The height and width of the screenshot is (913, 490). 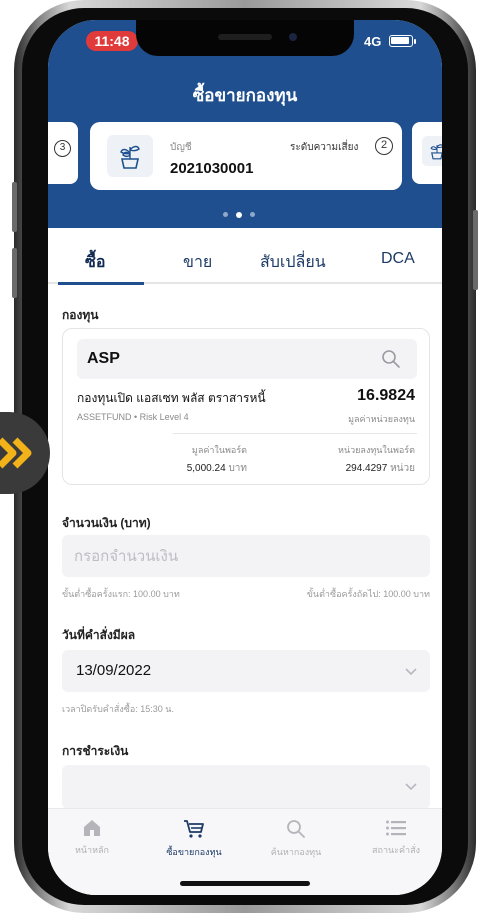 What do you see at coordinates (16, 453) in the screenshot?
I see `double-chevron-right-icon` at bounding box center [16, 453].